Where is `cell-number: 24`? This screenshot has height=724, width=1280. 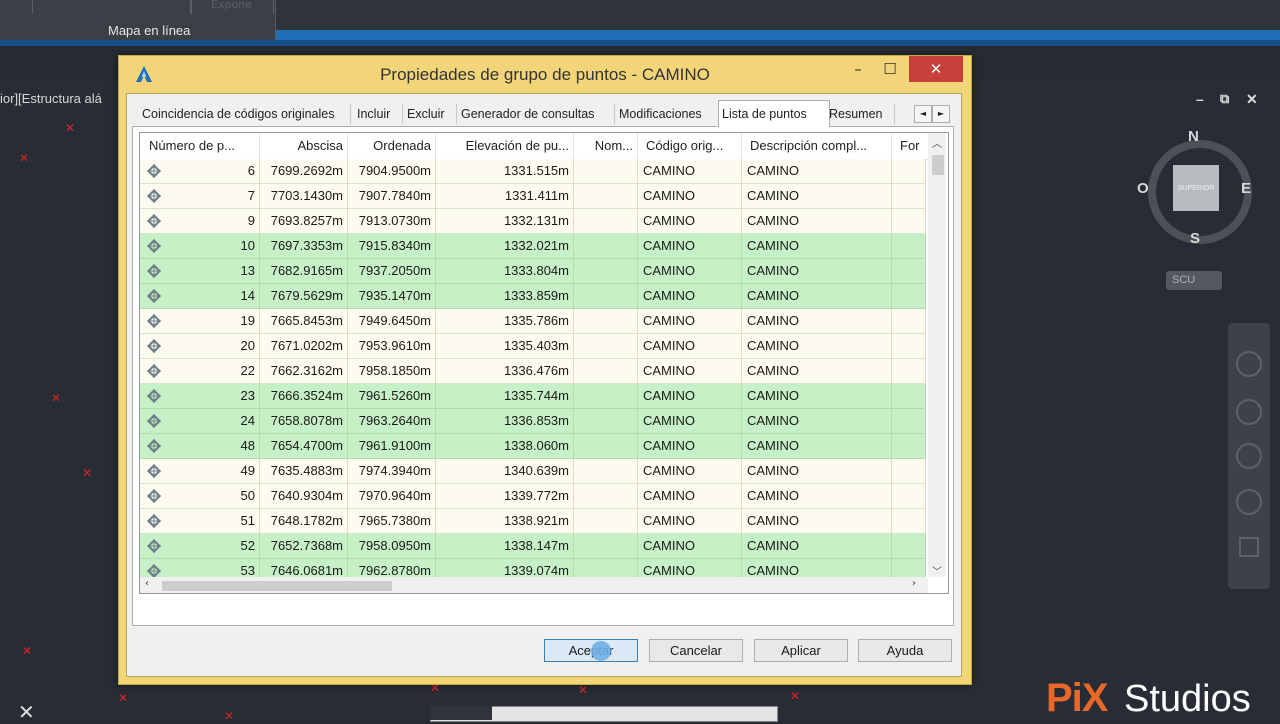 cell-number: 24 is located at coordinates (200, 421).